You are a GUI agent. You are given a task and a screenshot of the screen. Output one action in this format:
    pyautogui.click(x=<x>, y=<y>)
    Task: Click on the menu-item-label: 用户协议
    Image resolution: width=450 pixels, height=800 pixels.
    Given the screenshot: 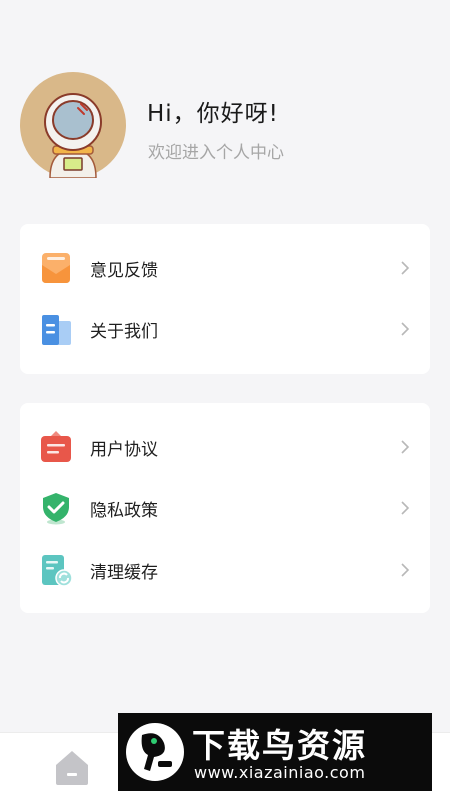 What is the action you would take?
    pyautogui.click(x=124, y=449)
    